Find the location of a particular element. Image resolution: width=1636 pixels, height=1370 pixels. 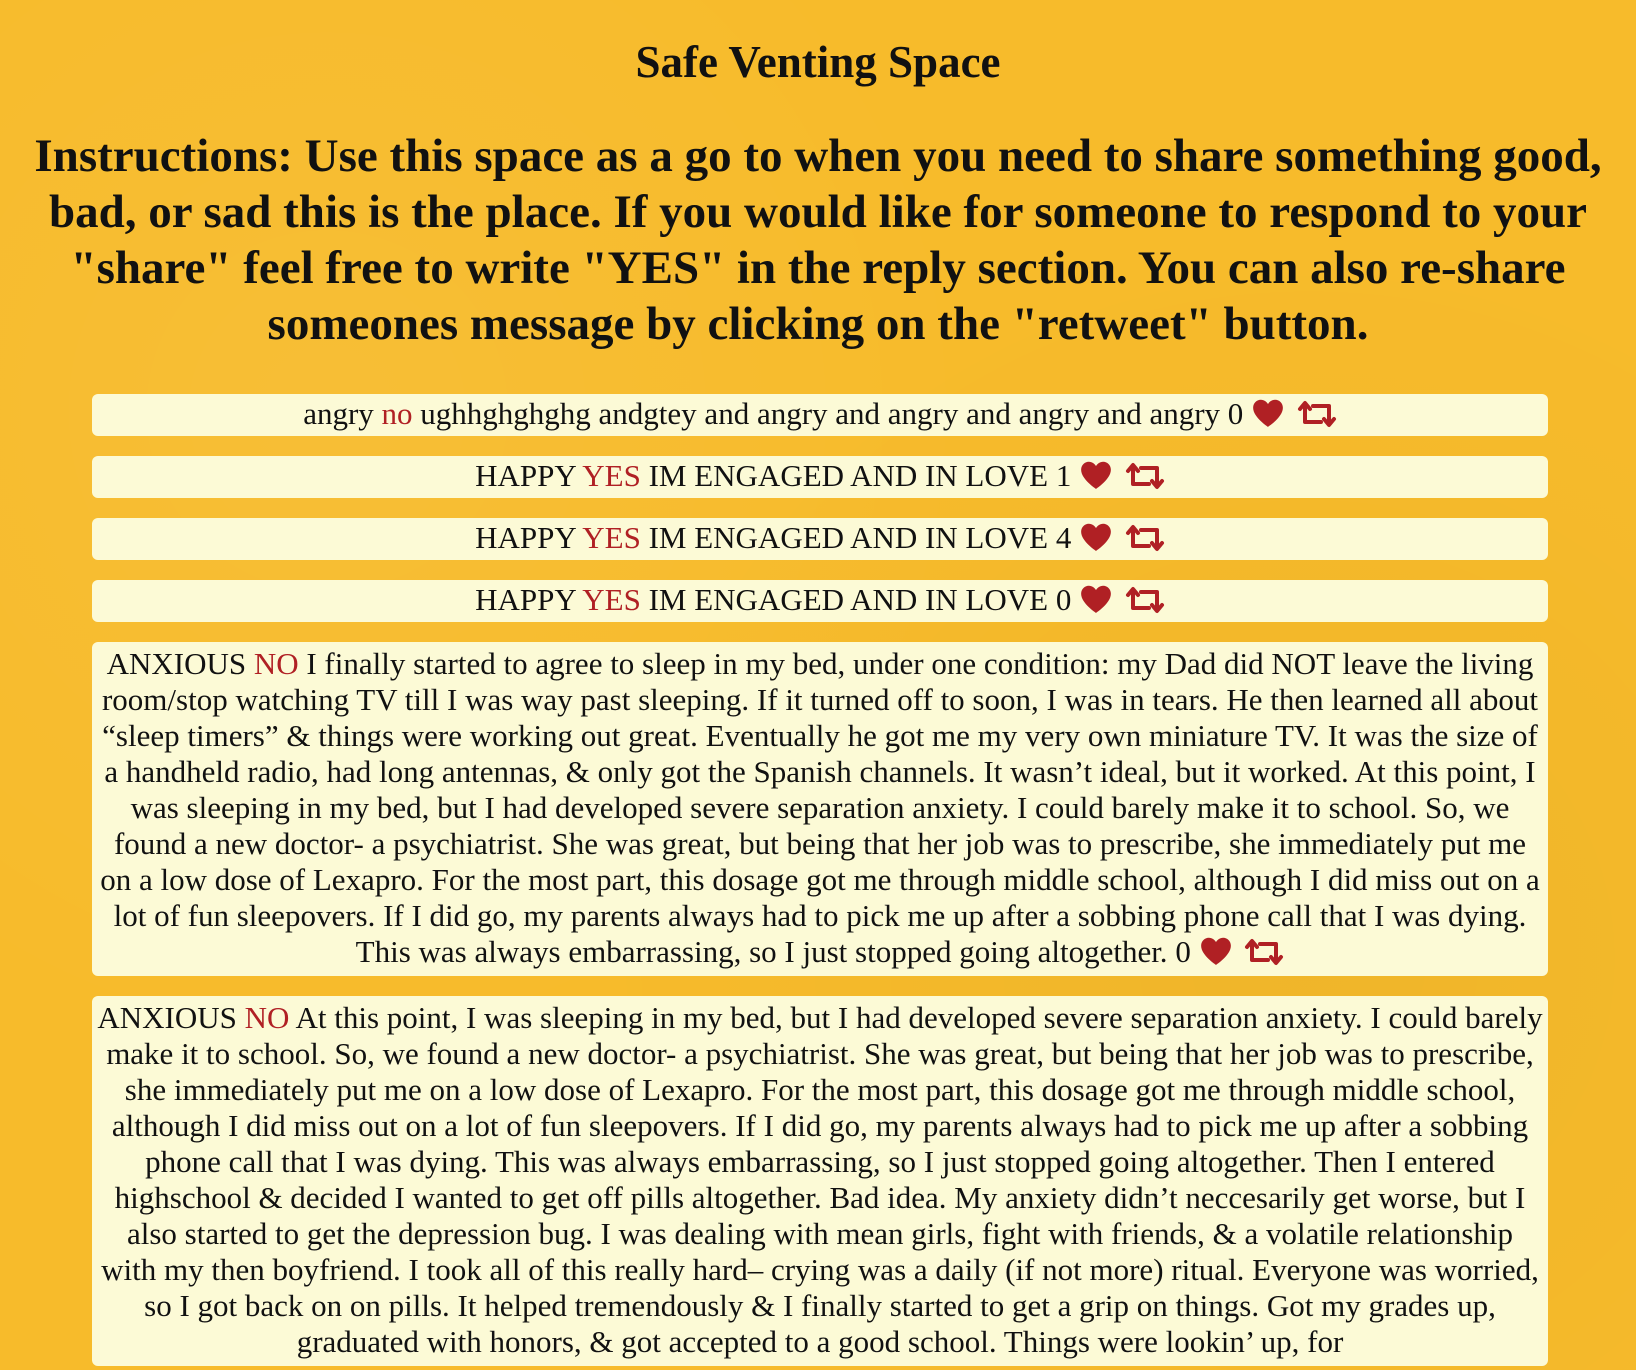

post-card: HAPPY YES IM ENGAGED AND IN LOVE 0 is located at coordinates (820, 601).